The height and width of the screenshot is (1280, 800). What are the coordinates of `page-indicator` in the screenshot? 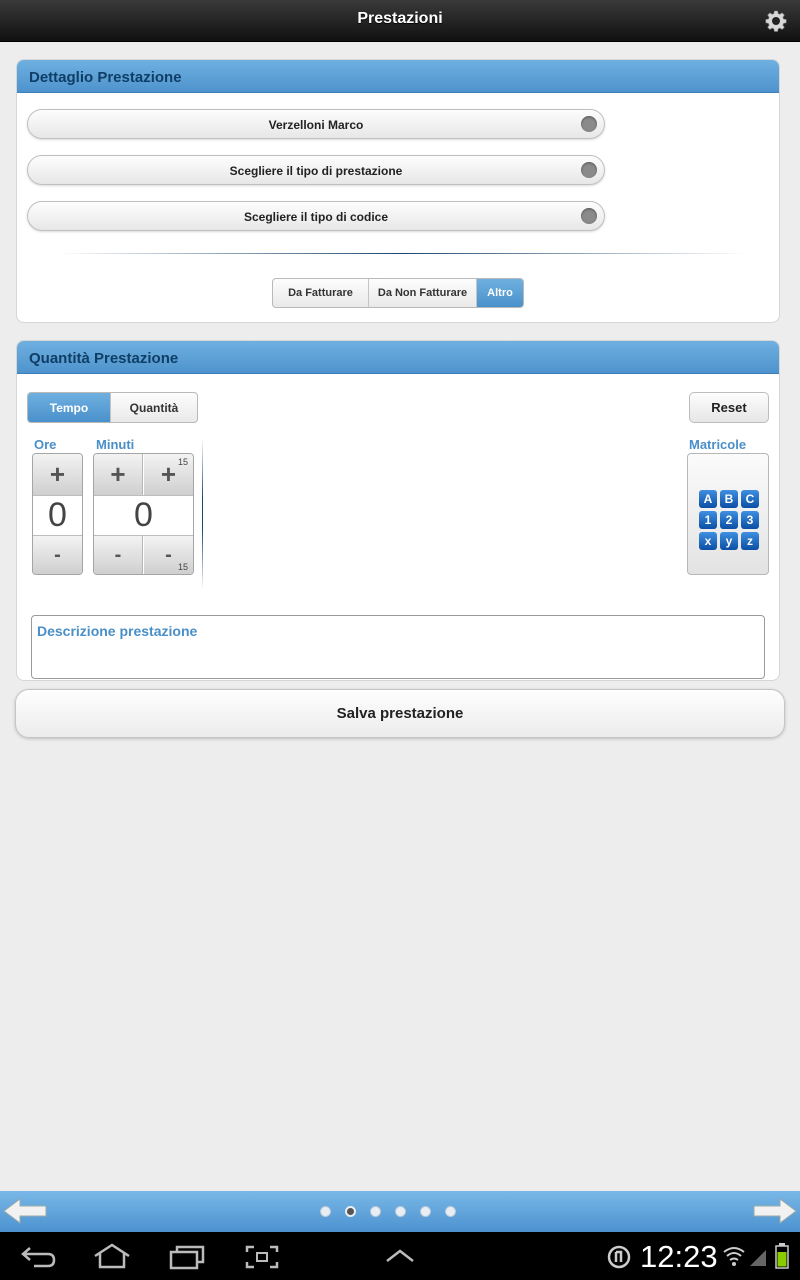 It's located at (388, 1211).